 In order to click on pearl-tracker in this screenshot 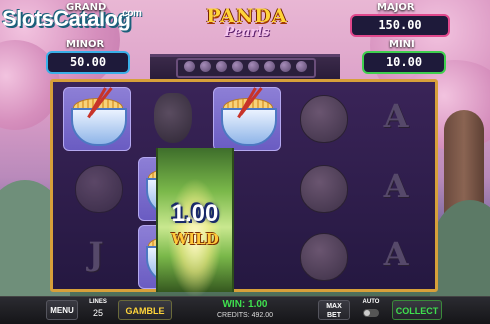, I will do `click(246, 68)`.